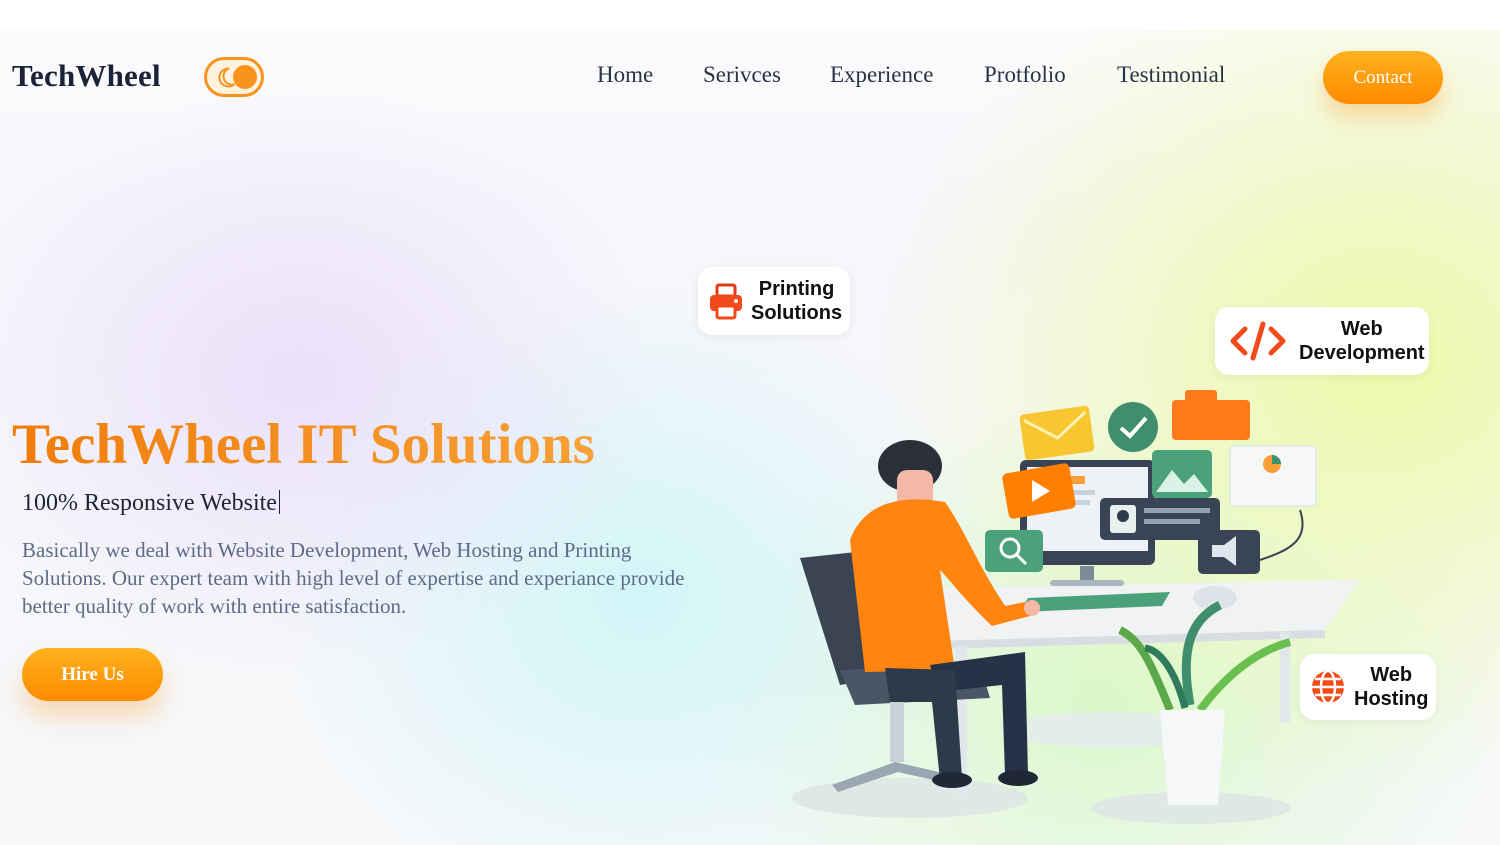  Describe the element at coordinates (1171, 75) in the screenshot. I see `nav-testimonial: Testimonial` at that location.